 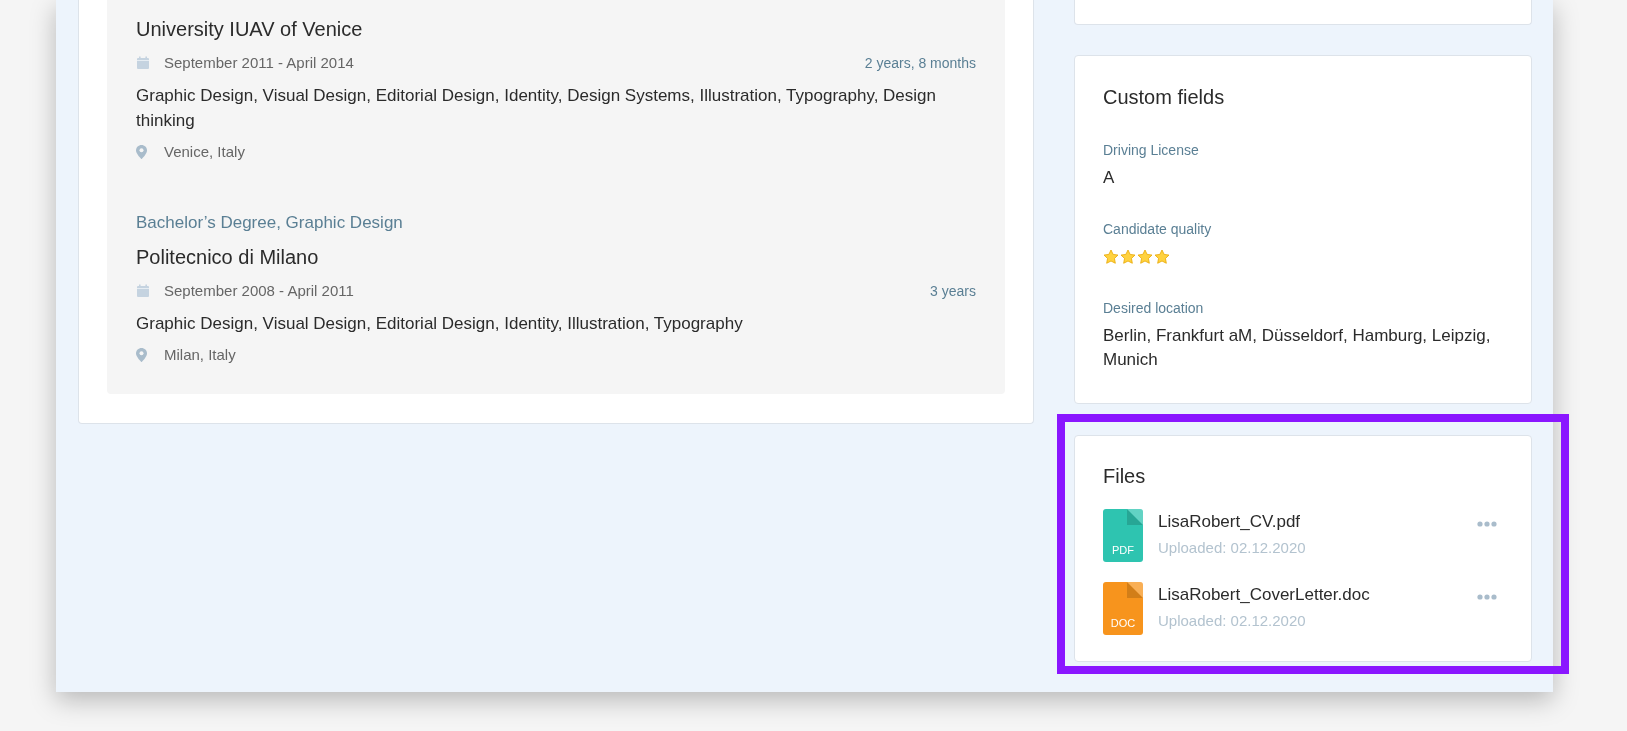 I want to click on file-name: LisaRobert_CoverLetter.doc, so click(x=1264, y=595).